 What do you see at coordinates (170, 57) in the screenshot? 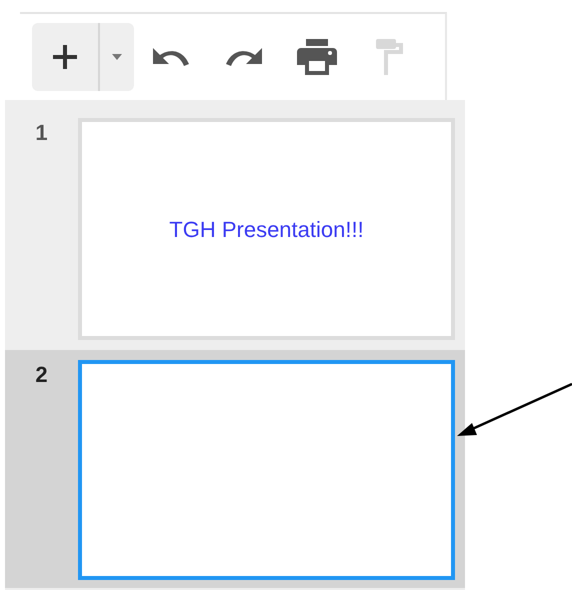
I see `undo-icon` at bounding box center [170, 57].